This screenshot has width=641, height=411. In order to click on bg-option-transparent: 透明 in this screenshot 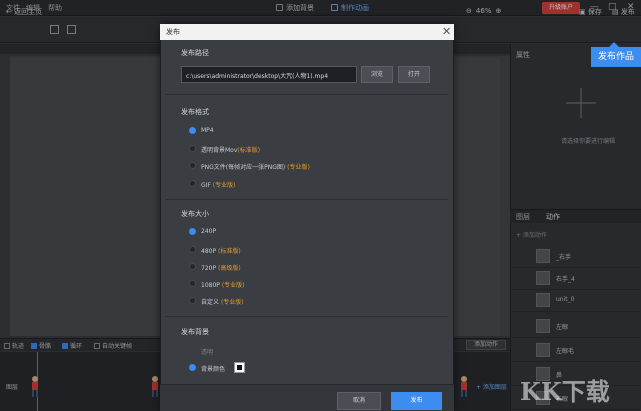, I will do `click(207, 351)`.